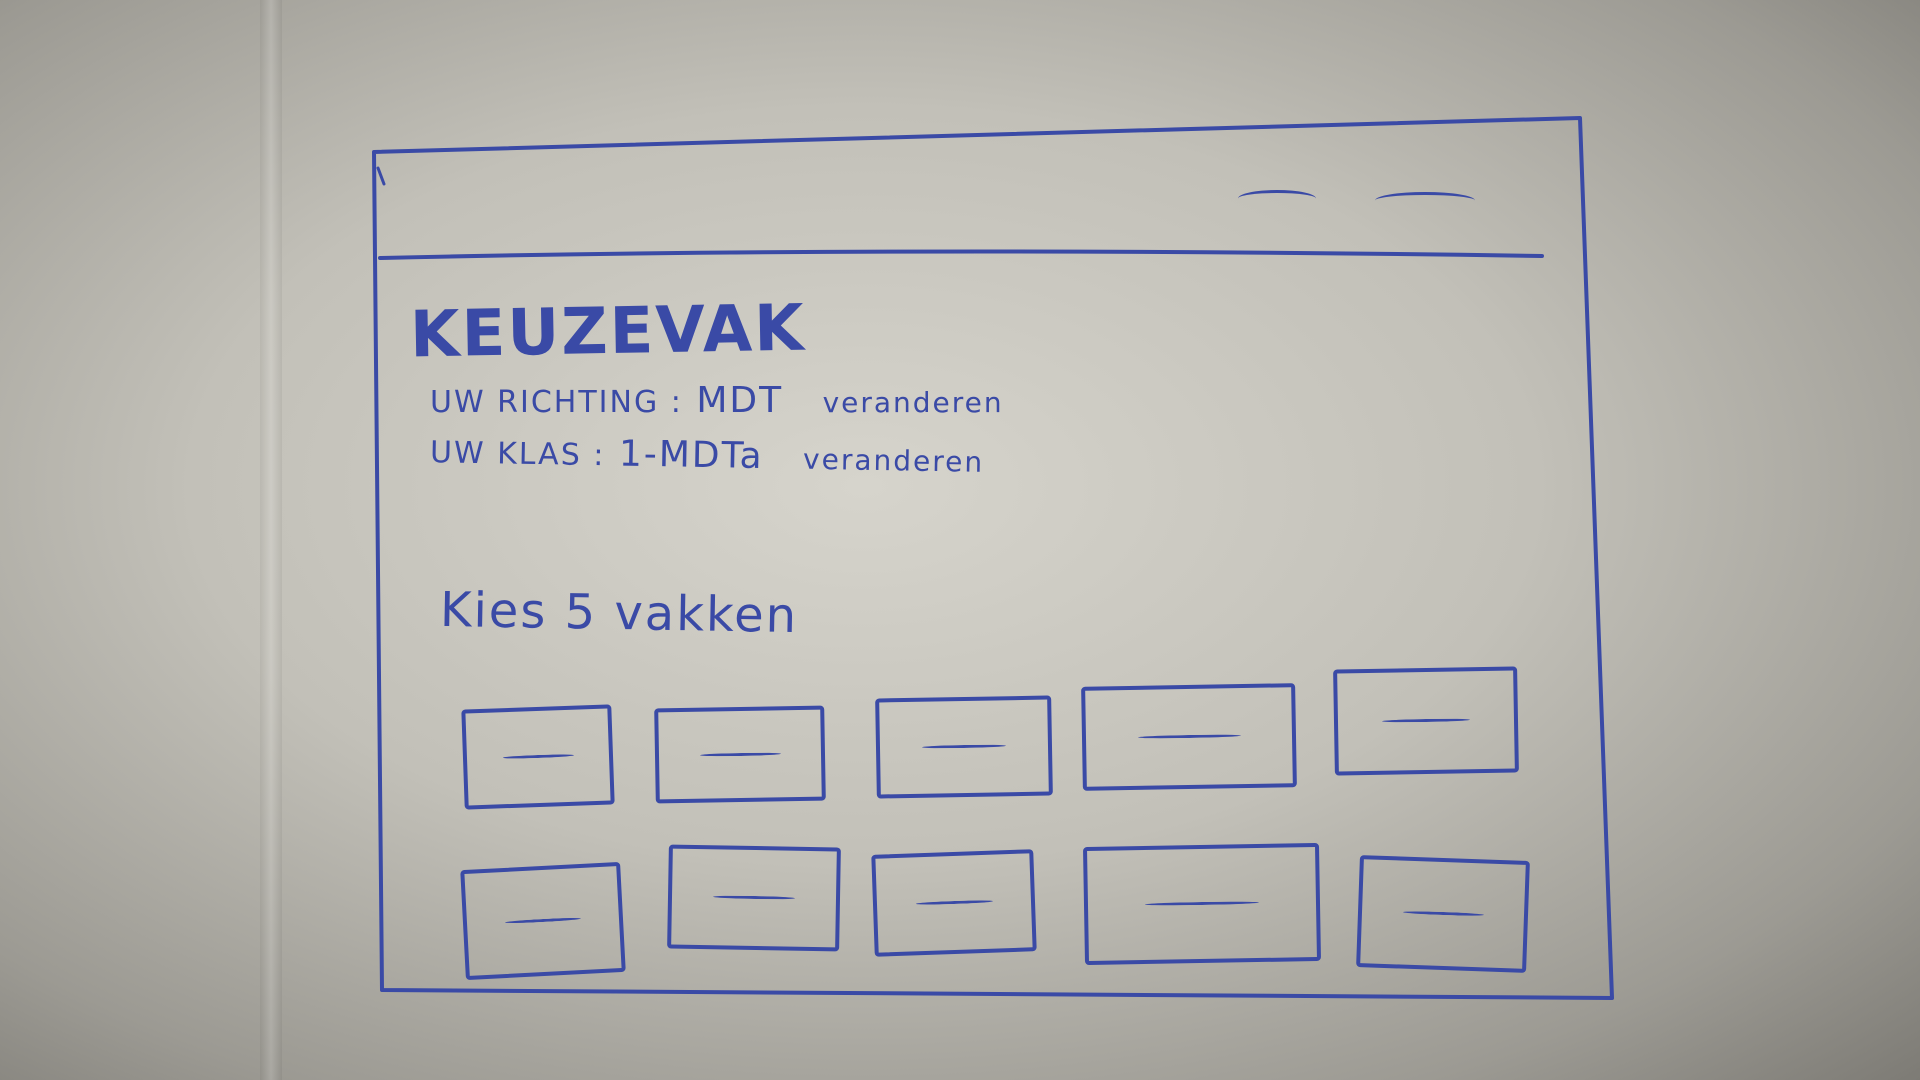 The image size is (1920, 1080). I want to click on richting-value: MDT, so click(740, 400).